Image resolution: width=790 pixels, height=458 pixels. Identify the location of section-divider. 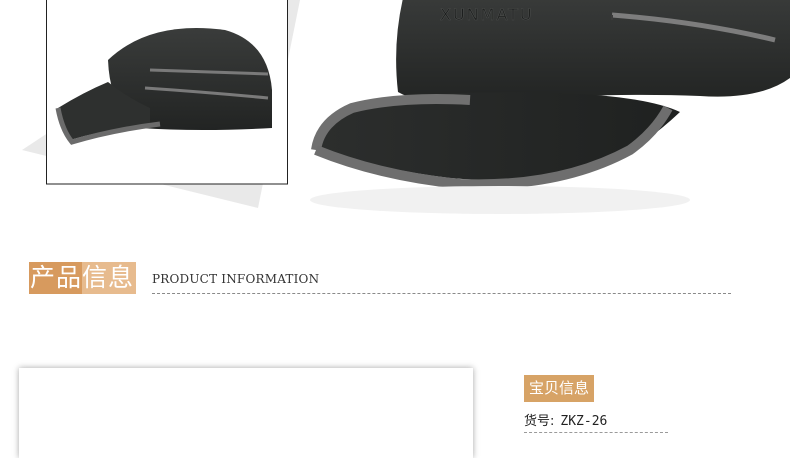
(441, 293).